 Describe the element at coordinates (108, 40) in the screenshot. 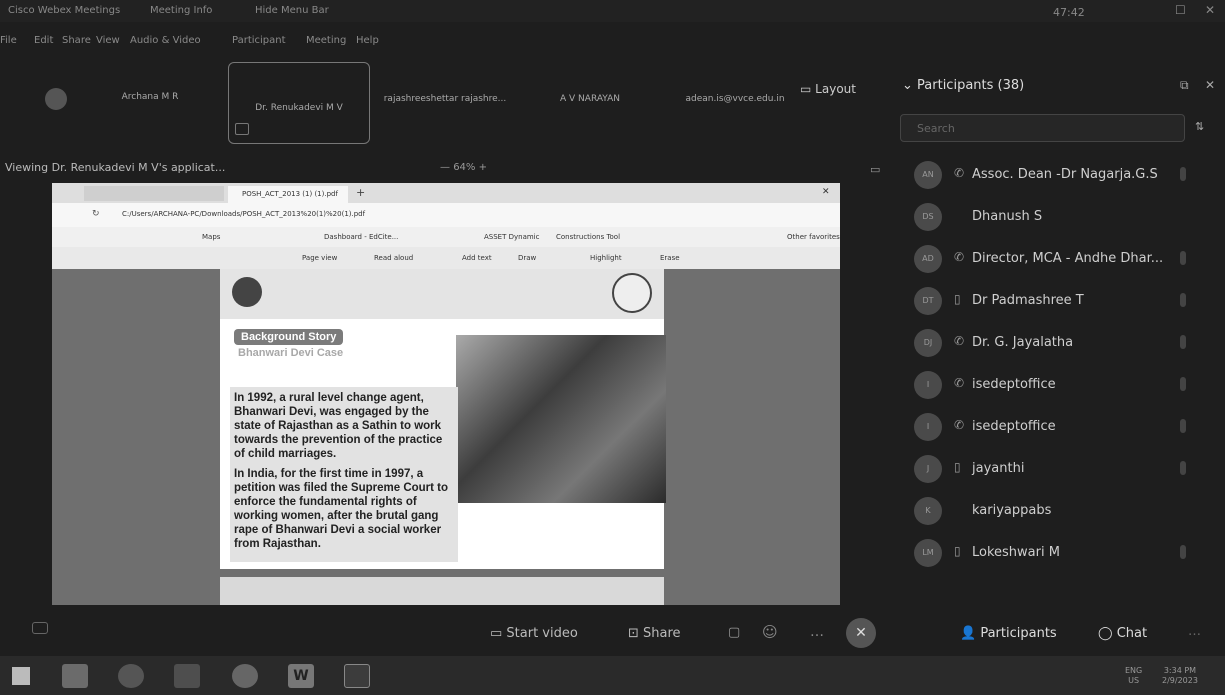

I see `menu-view: View` at that location.